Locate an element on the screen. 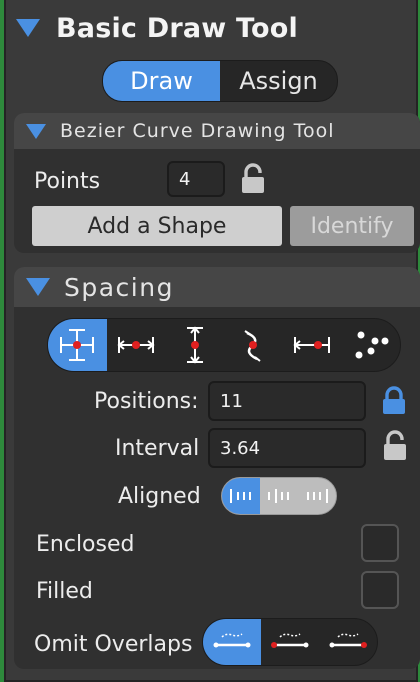 This screenshot has height=682, width=420. omit-start-icon is located at coordinates (290, 640).